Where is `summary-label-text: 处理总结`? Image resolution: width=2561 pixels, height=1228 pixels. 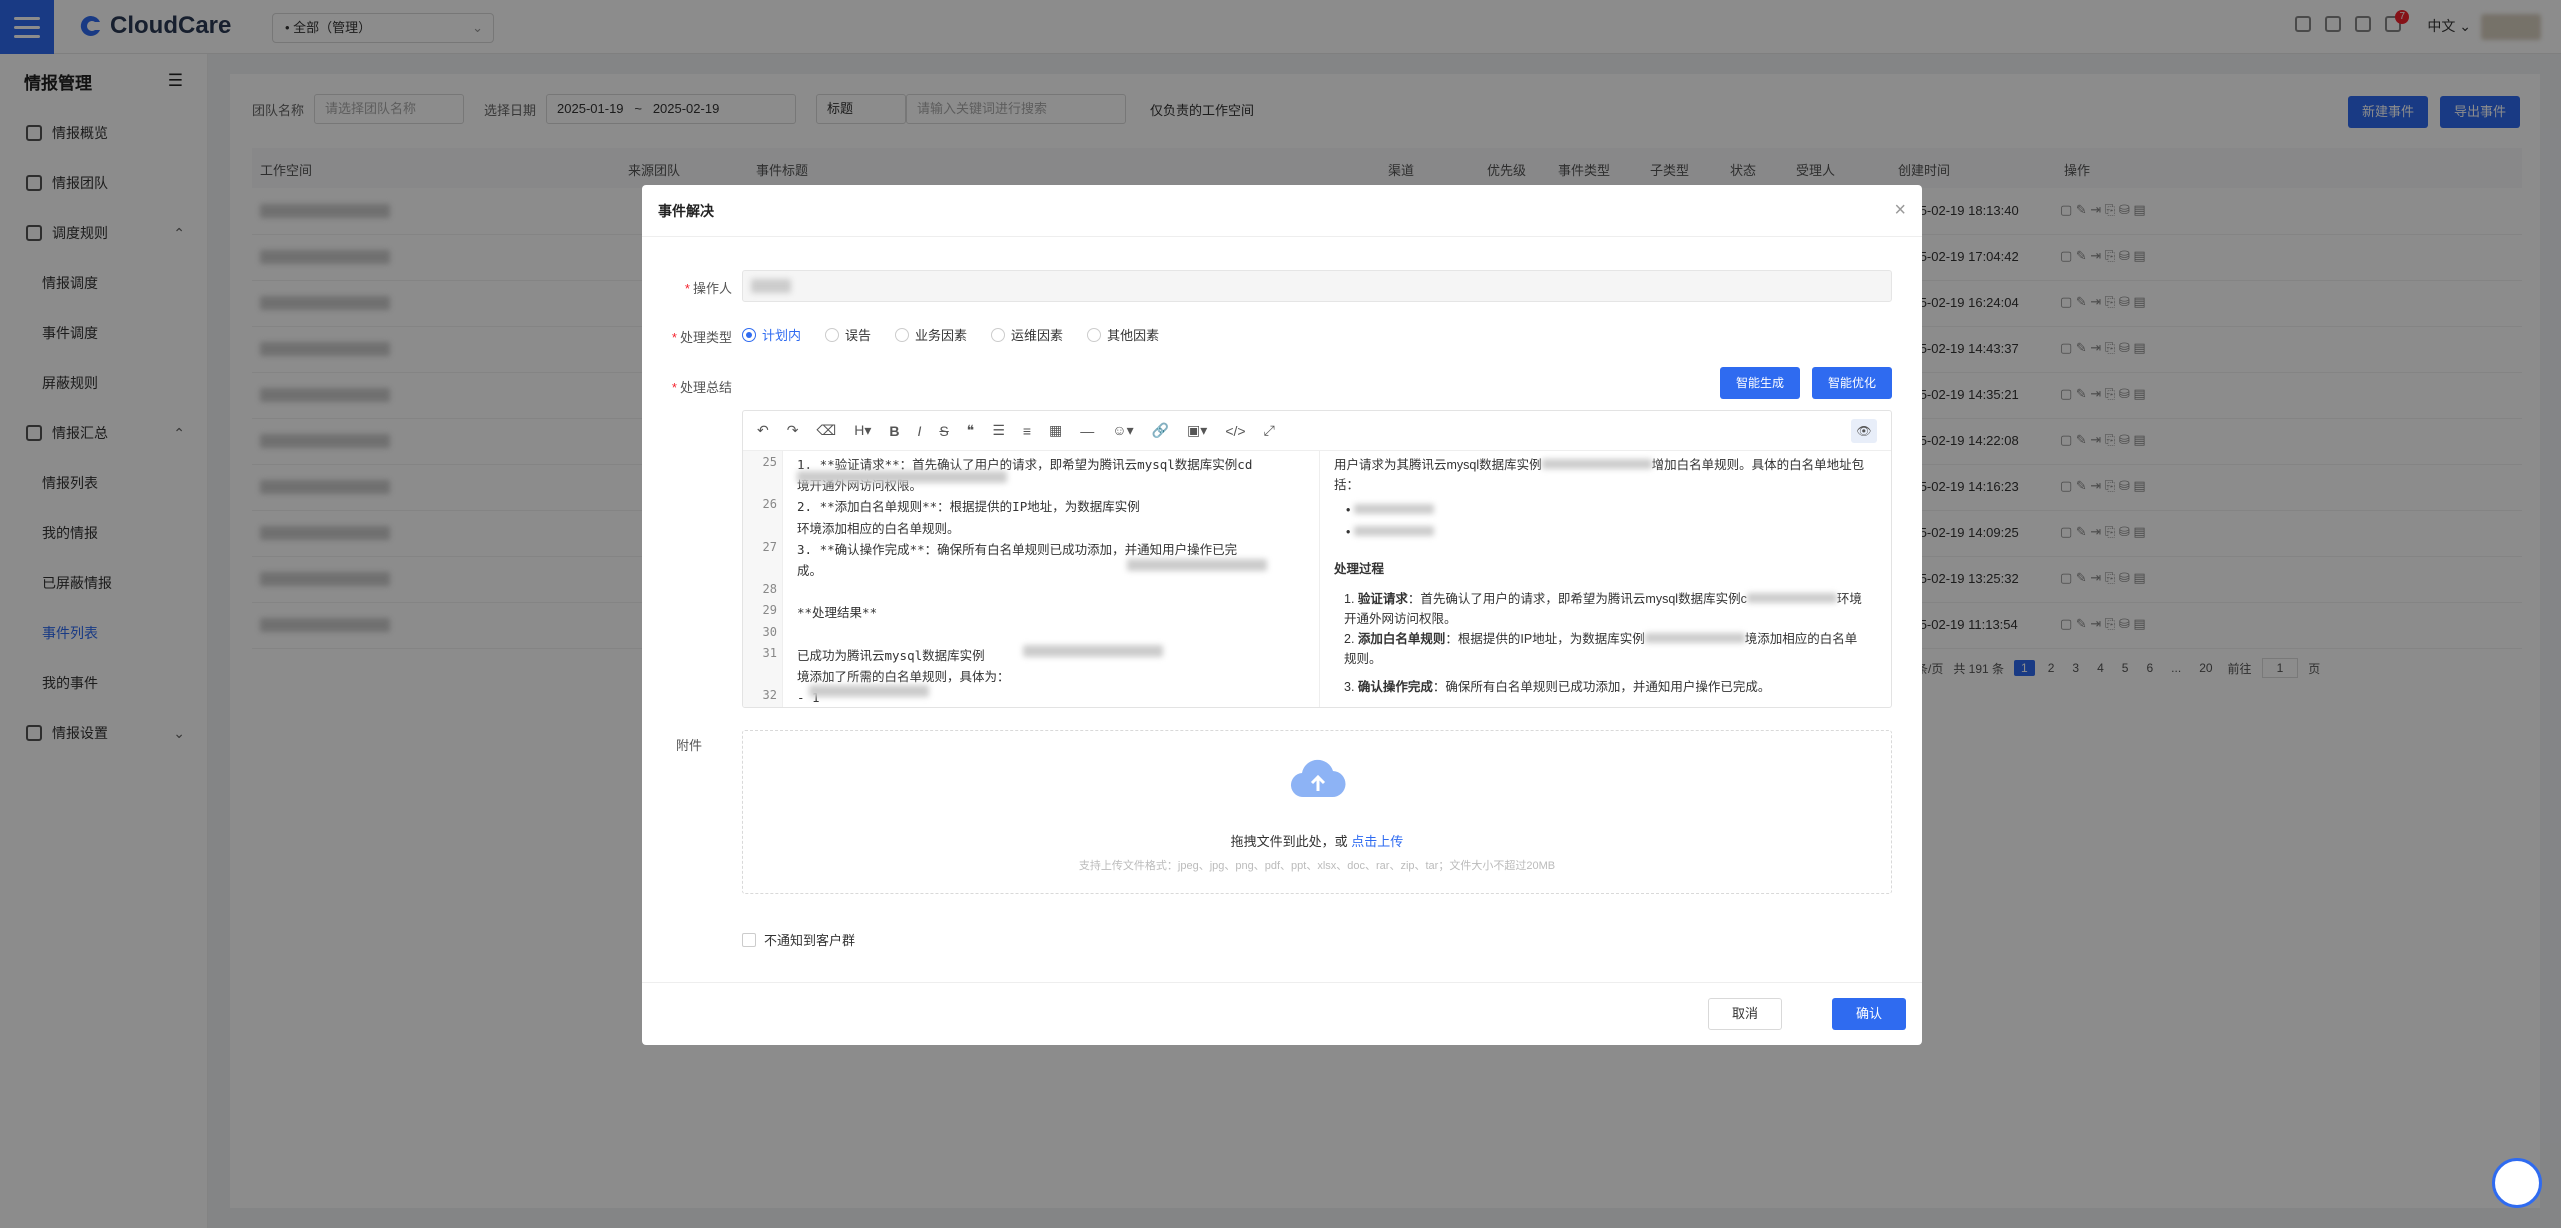
summary-label-text: 处理总结 is located at coordinates (705, 387).